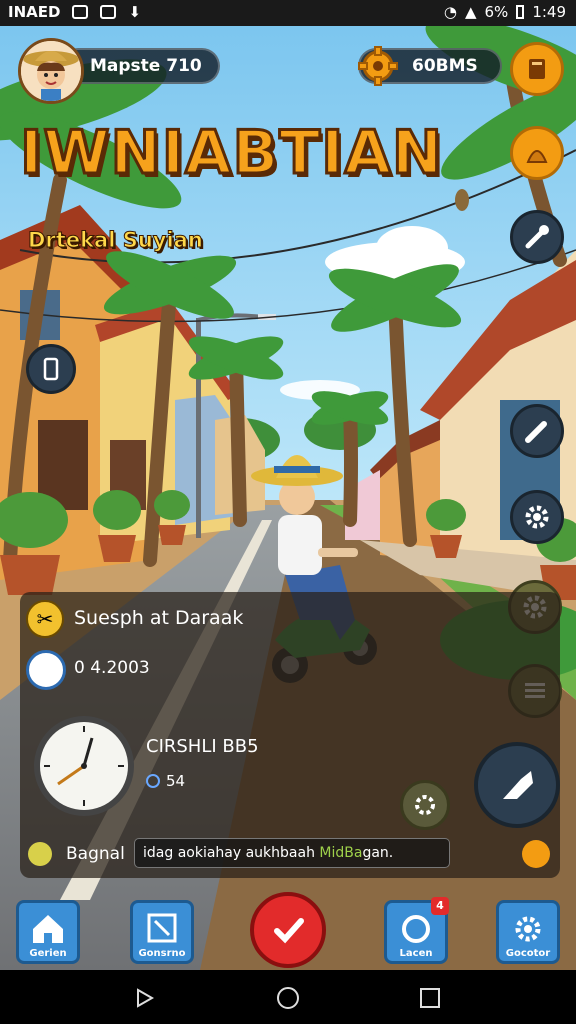 This screenshot has width=576, height=1024. I want to click on bottom-nav: Gerien Gonsrno Lacen 4 Gocotor, so click(288, 930).